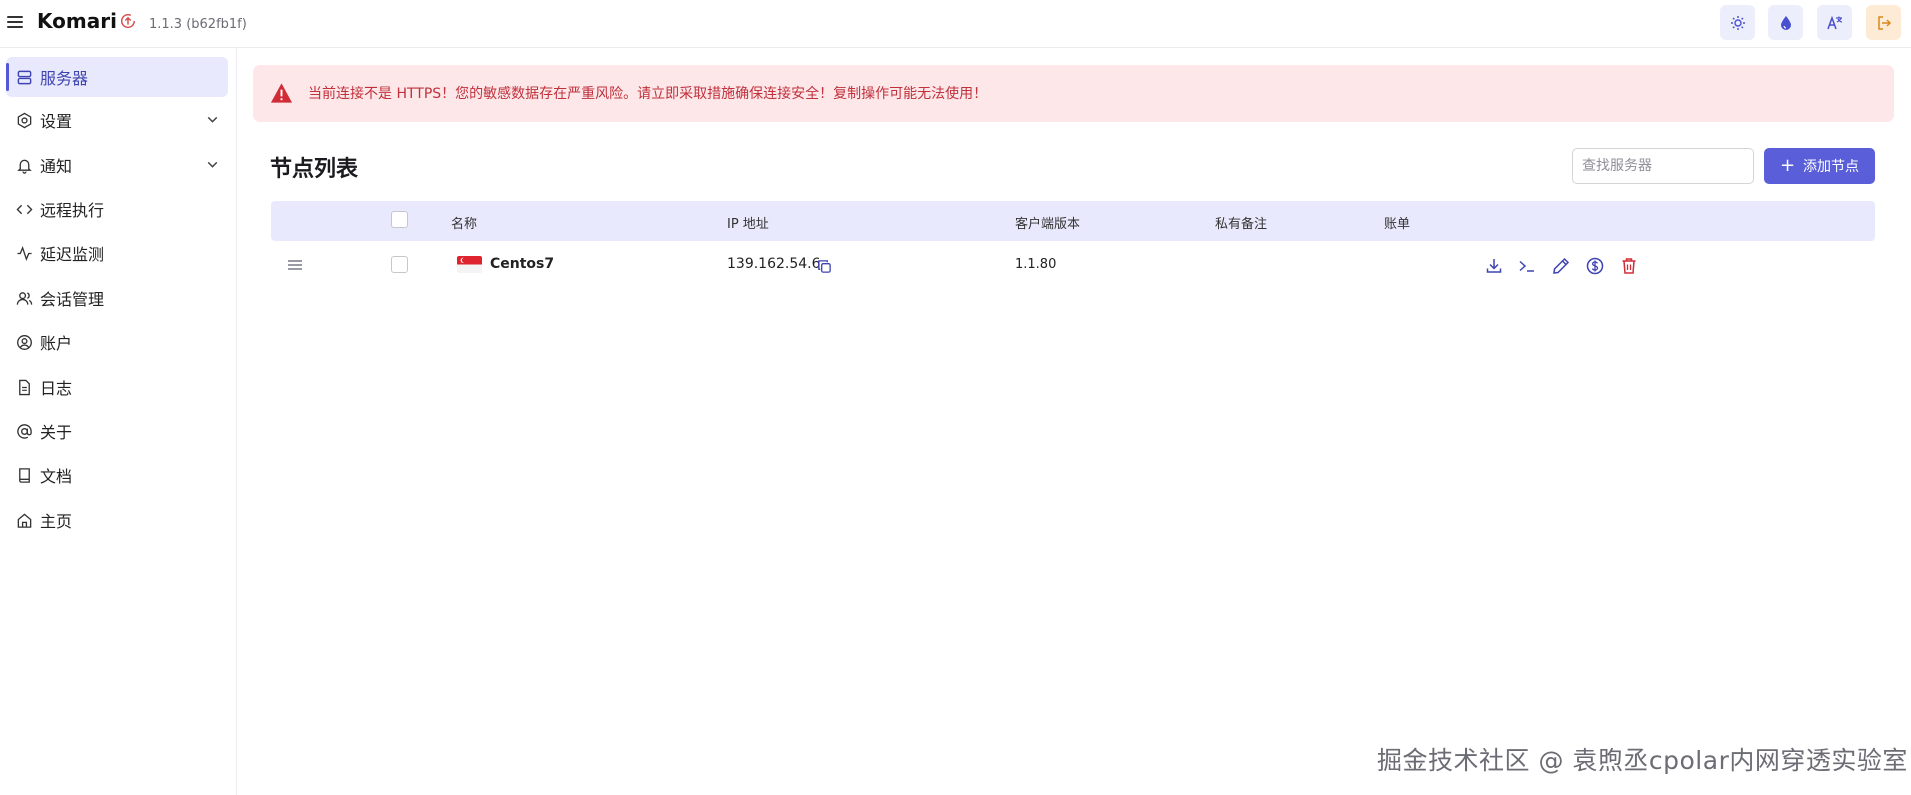 The width and height of the screenshot is (1911, 795). What do you see at coordinates (24, 298) in the screenshot?
I see `users-icon` at bounding box center [24, 298].